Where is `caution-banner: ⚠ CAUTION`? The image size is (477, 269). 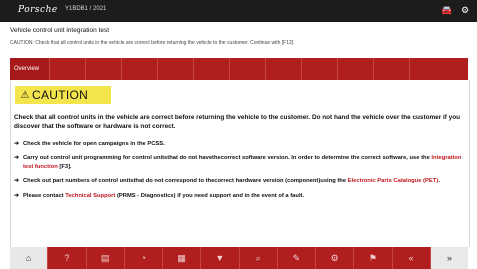
caution-banner: ⚠ CAUTION is located at coordinates (63, 95).